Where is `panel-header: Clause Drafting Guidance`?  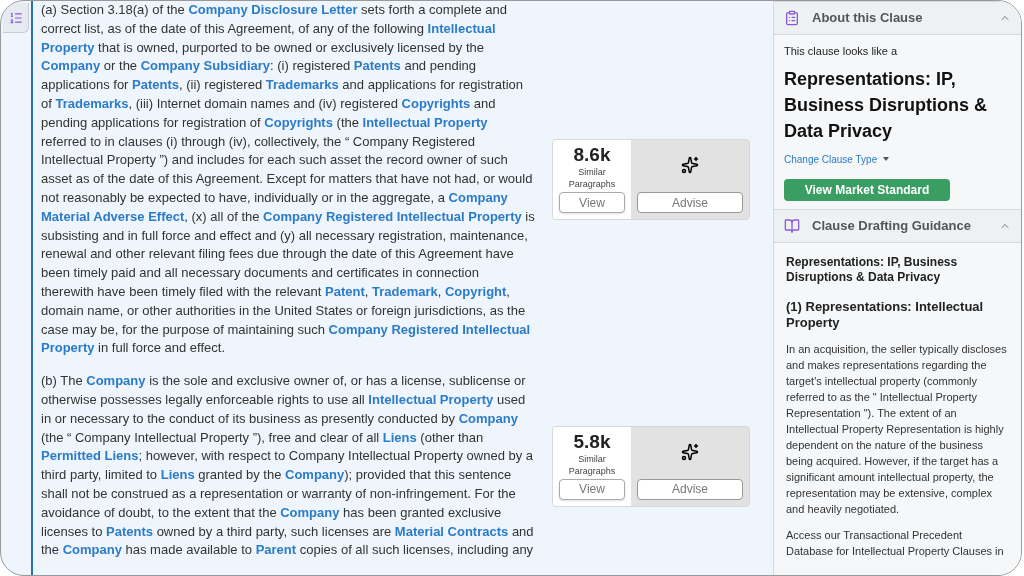 panel-header: Clause Drafting Guidance is located at coordinates (897, 226).